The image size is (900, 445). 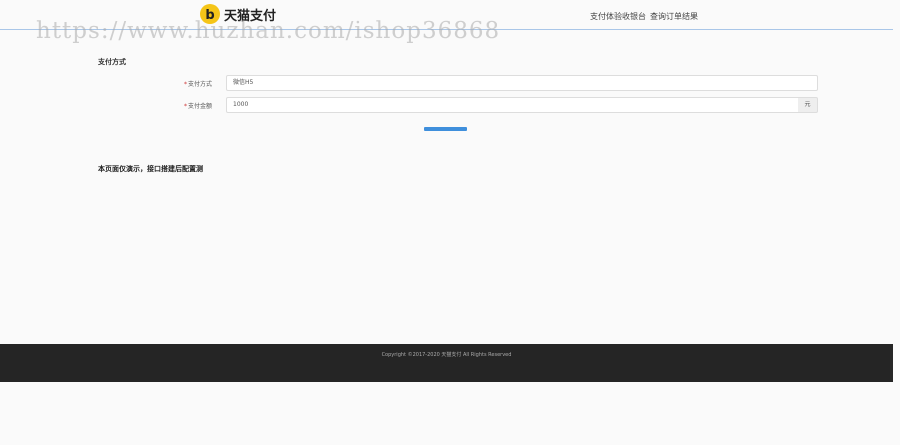 I want to click on logo-icon: b, so click(x=210, y=14).